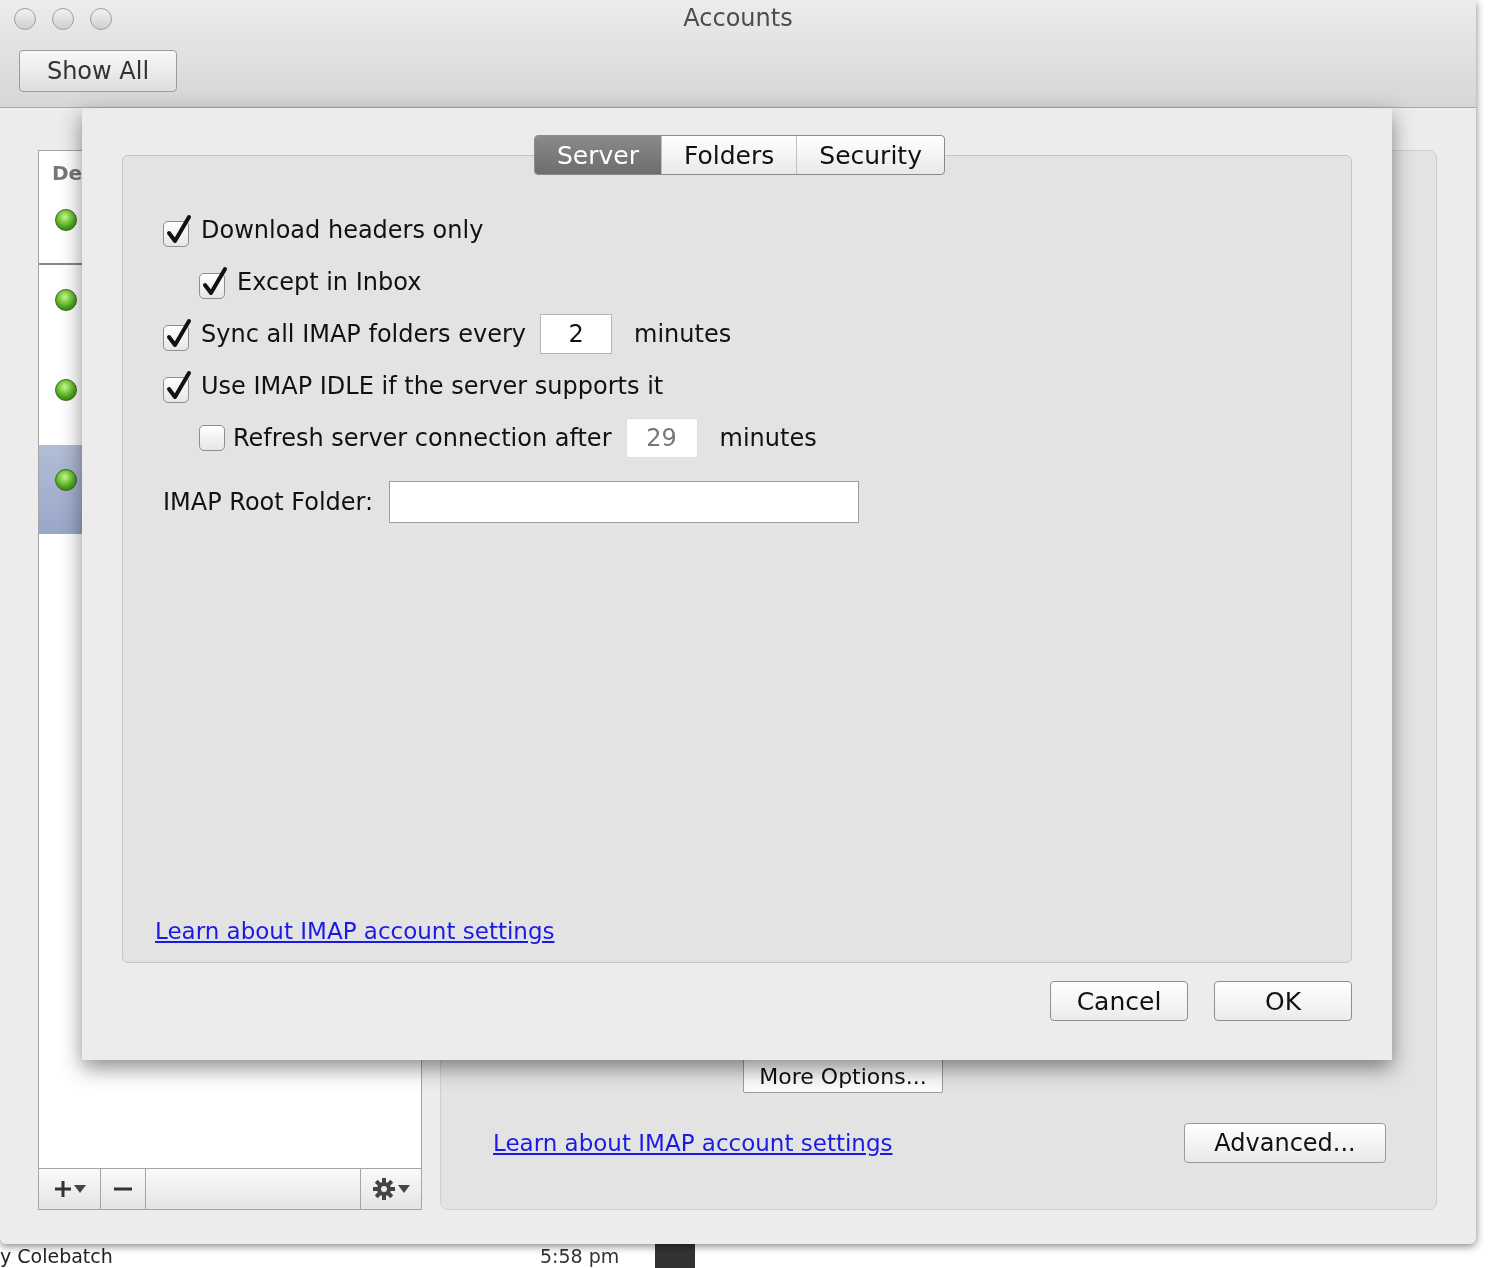 This screenshot has width=1490, height=1268. Describe the element at coordinates (98, 71) in the screenshot. I see `show-all-button: Show All` at that location.